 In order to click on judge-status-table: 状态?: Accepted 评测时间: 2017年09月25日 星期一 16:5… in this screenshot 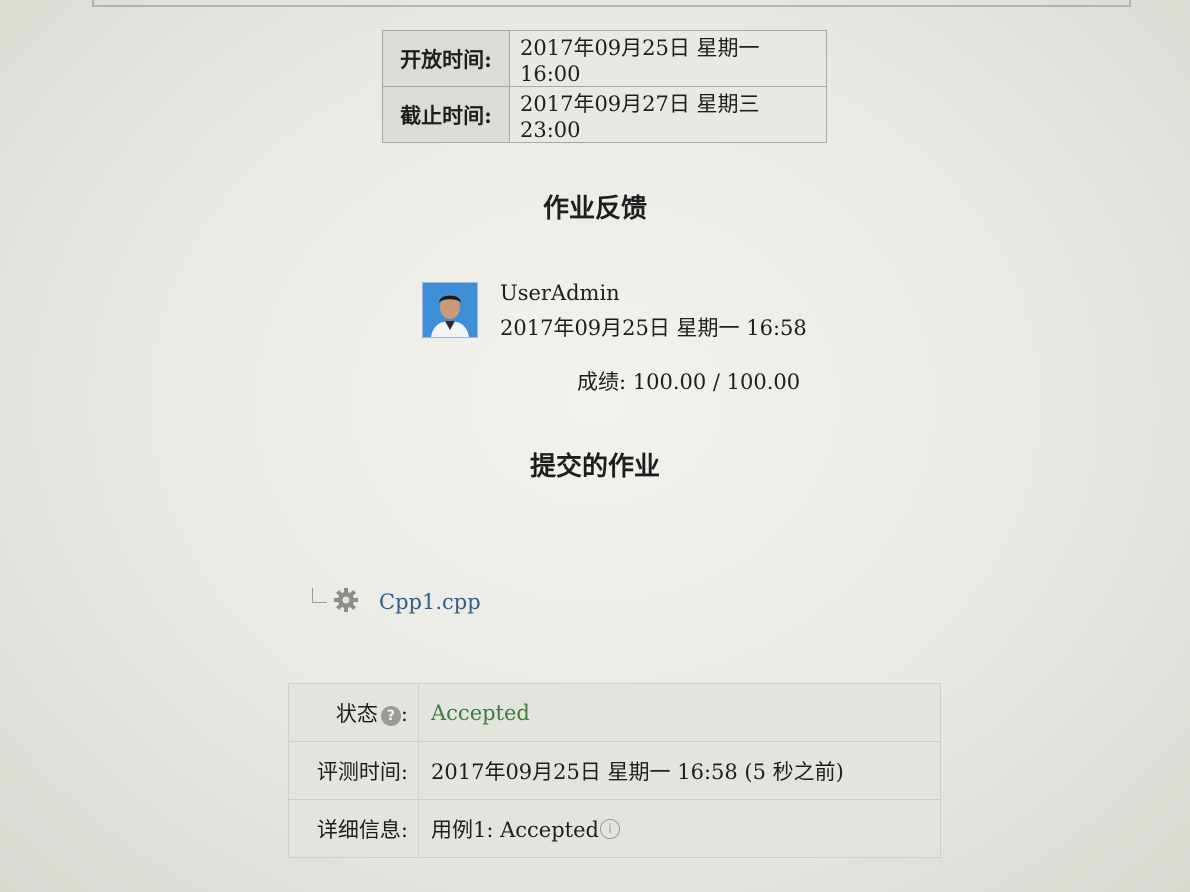, I will do `click(614, 770)`.